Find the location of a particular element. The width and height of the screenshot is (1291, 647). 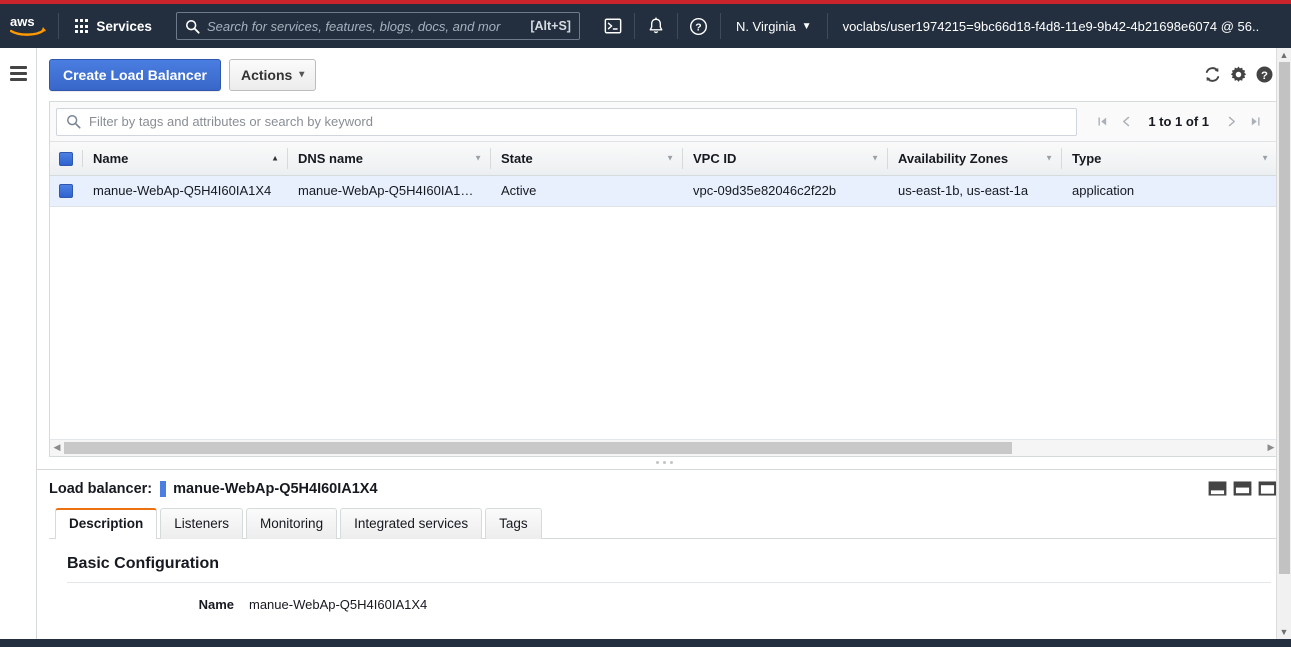

select-all-checkbox is located at coordinates (66, 159).